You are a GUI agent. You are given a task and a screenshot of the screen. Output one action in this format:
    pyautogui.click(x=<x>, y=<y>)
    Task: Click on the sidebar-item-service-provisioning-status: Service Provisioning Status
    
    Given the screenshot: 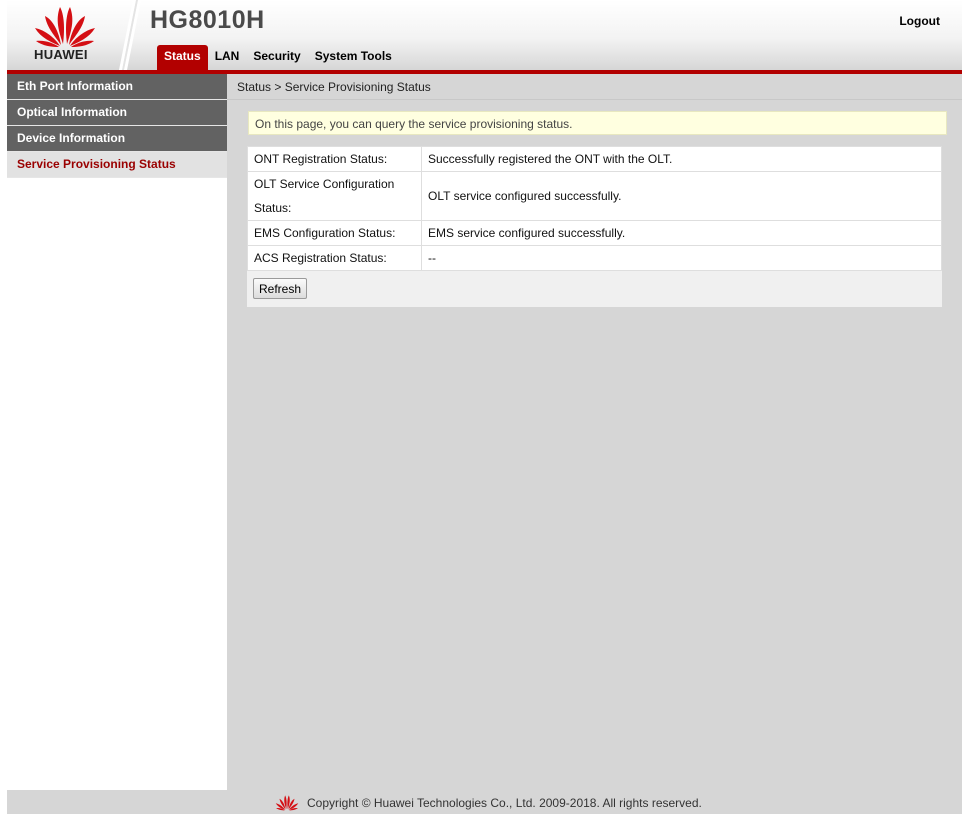 What is the action you would take?
    pyautogui.click(x=117, y=165)
    